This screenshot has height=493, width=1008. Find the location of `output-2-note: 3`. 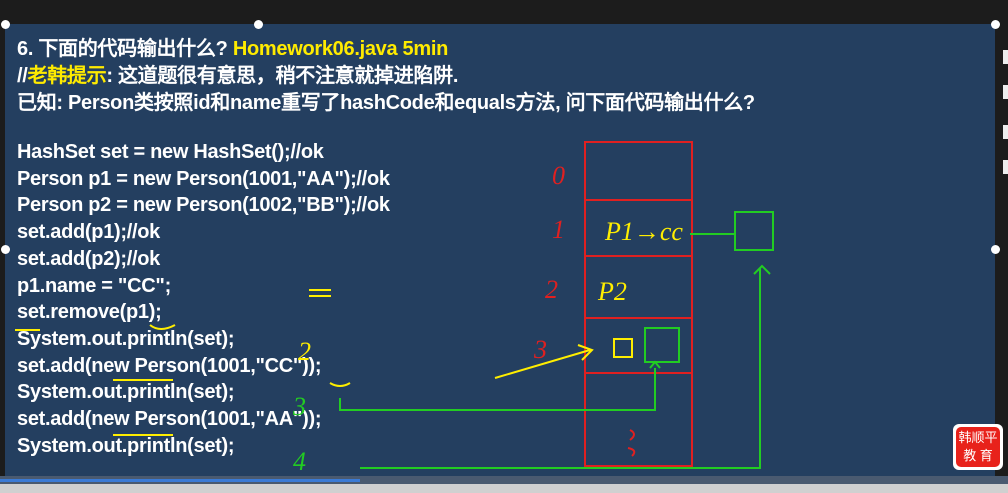

output-2-note: 3 is located at coordinates (299, 406).